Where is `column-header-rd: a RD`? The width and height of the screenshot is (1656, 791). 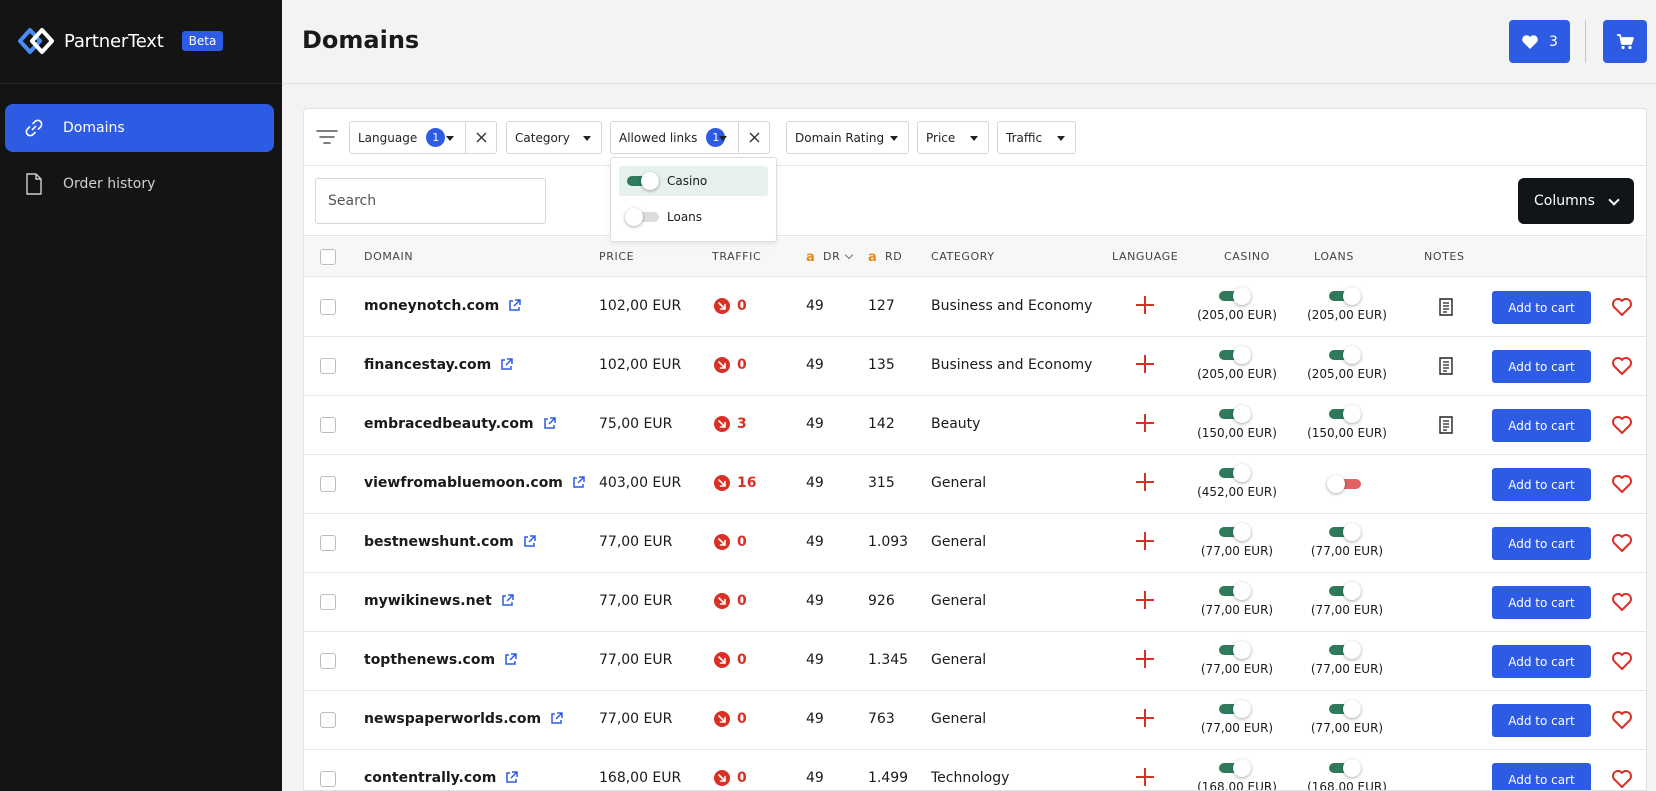
column-header-rd: a RD is located at coordinates (885, 257).